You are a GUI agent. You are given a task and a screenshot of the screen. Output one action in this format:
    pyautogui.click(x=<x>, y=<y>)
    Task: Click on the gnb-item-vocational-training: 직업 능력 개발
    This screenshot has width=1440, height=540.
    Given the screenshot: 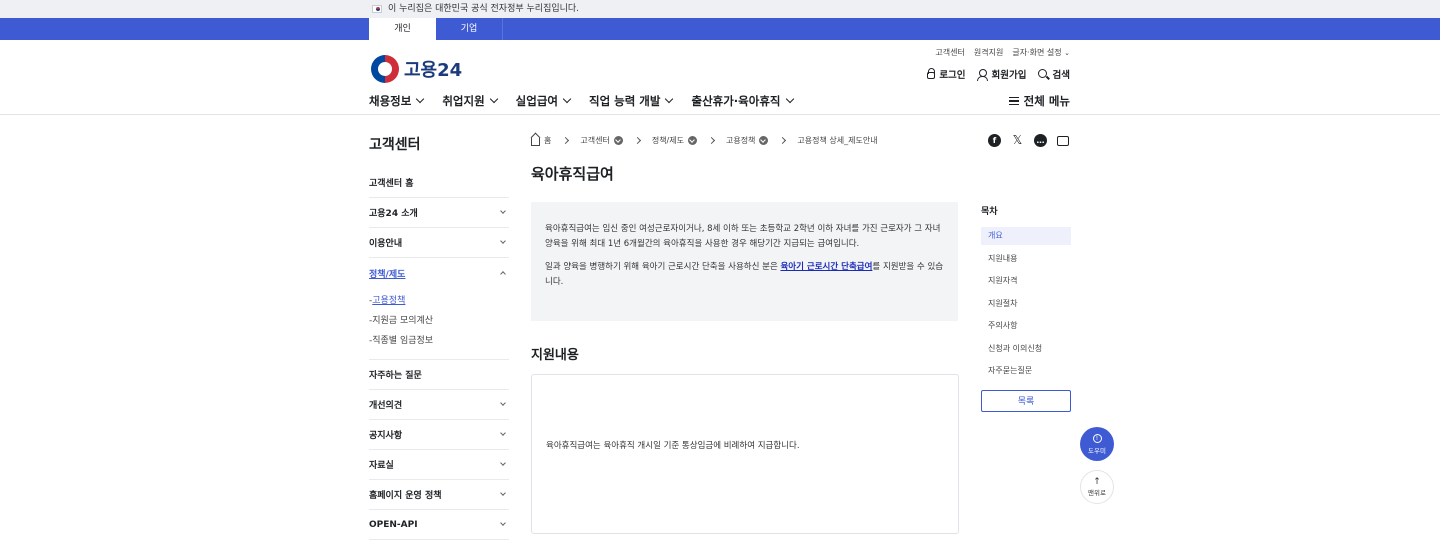 What is the action you would take?
    pyautogui.click(x=631, y=101)
    